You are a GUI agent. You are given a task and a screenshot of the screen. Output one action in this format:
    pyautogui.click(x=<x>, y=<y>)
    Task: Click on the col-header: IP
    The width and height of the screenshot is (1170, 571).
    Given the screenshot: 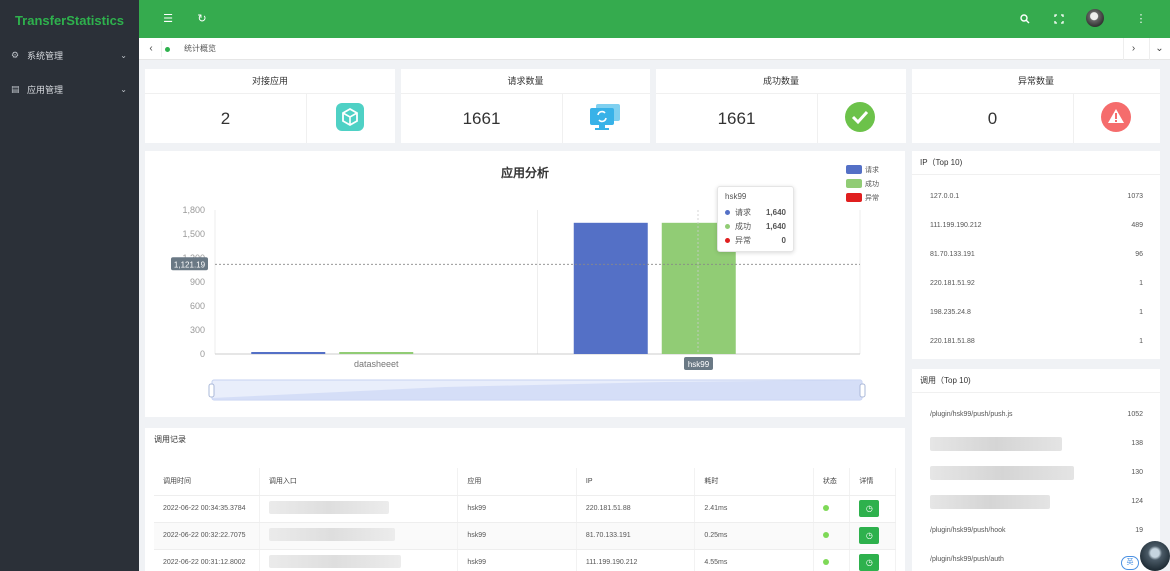 What is the action you would take?
    pyautogui.click(x=636, y=482)
    